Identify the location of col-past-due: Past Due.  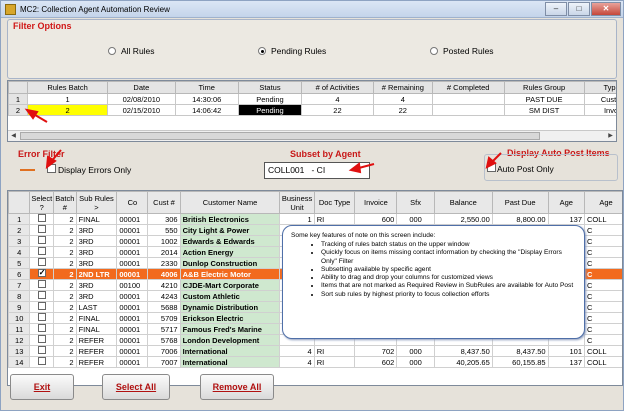
(520, 202).